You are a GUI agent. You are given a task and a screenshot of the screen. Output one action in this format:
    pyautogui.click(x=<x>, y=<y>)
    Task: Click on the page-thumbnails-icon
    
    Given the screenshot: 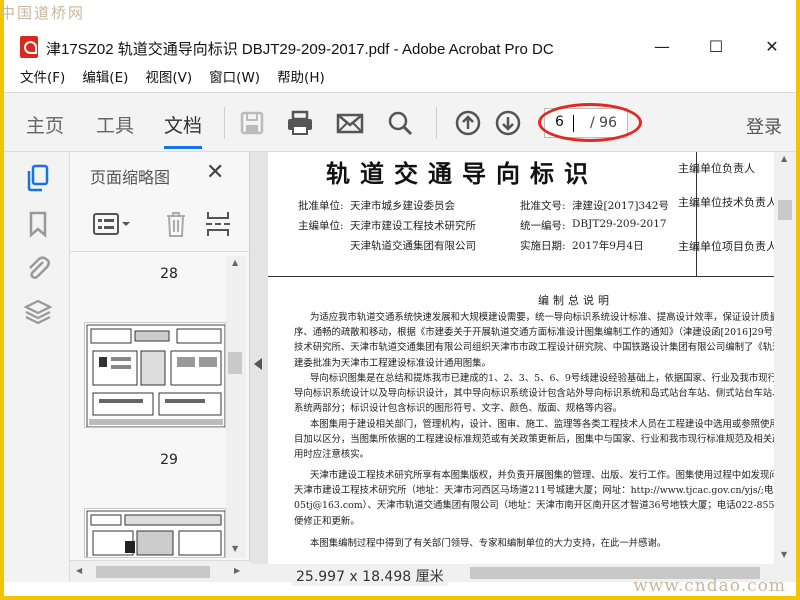 What is the action you would take?
    pyautogui.click(x=38, y=178)
    